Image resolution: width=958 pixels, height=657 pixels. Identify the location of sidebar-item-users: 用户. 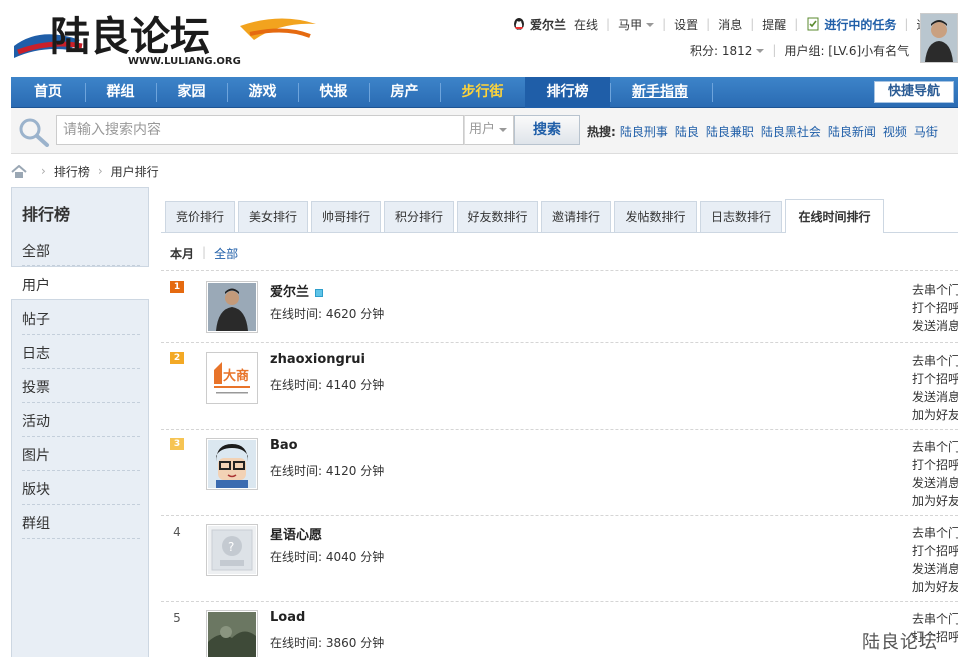
(36, 285).